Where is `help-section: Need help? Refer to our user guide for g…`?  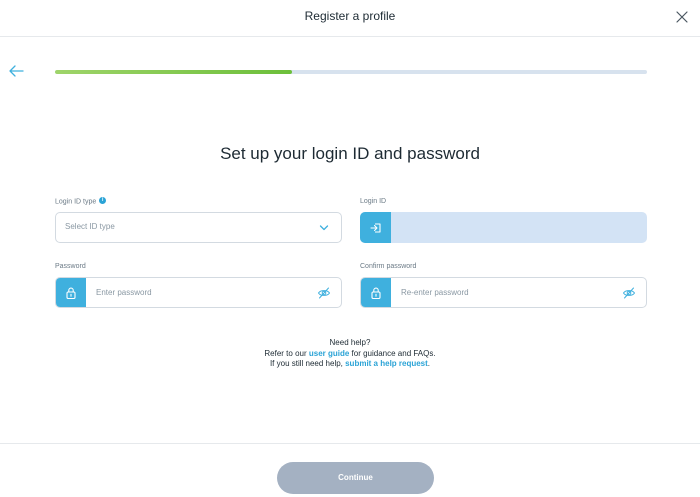 help-section: Need help? Refer to our user guide for g… is located at coordinates (350, 354).